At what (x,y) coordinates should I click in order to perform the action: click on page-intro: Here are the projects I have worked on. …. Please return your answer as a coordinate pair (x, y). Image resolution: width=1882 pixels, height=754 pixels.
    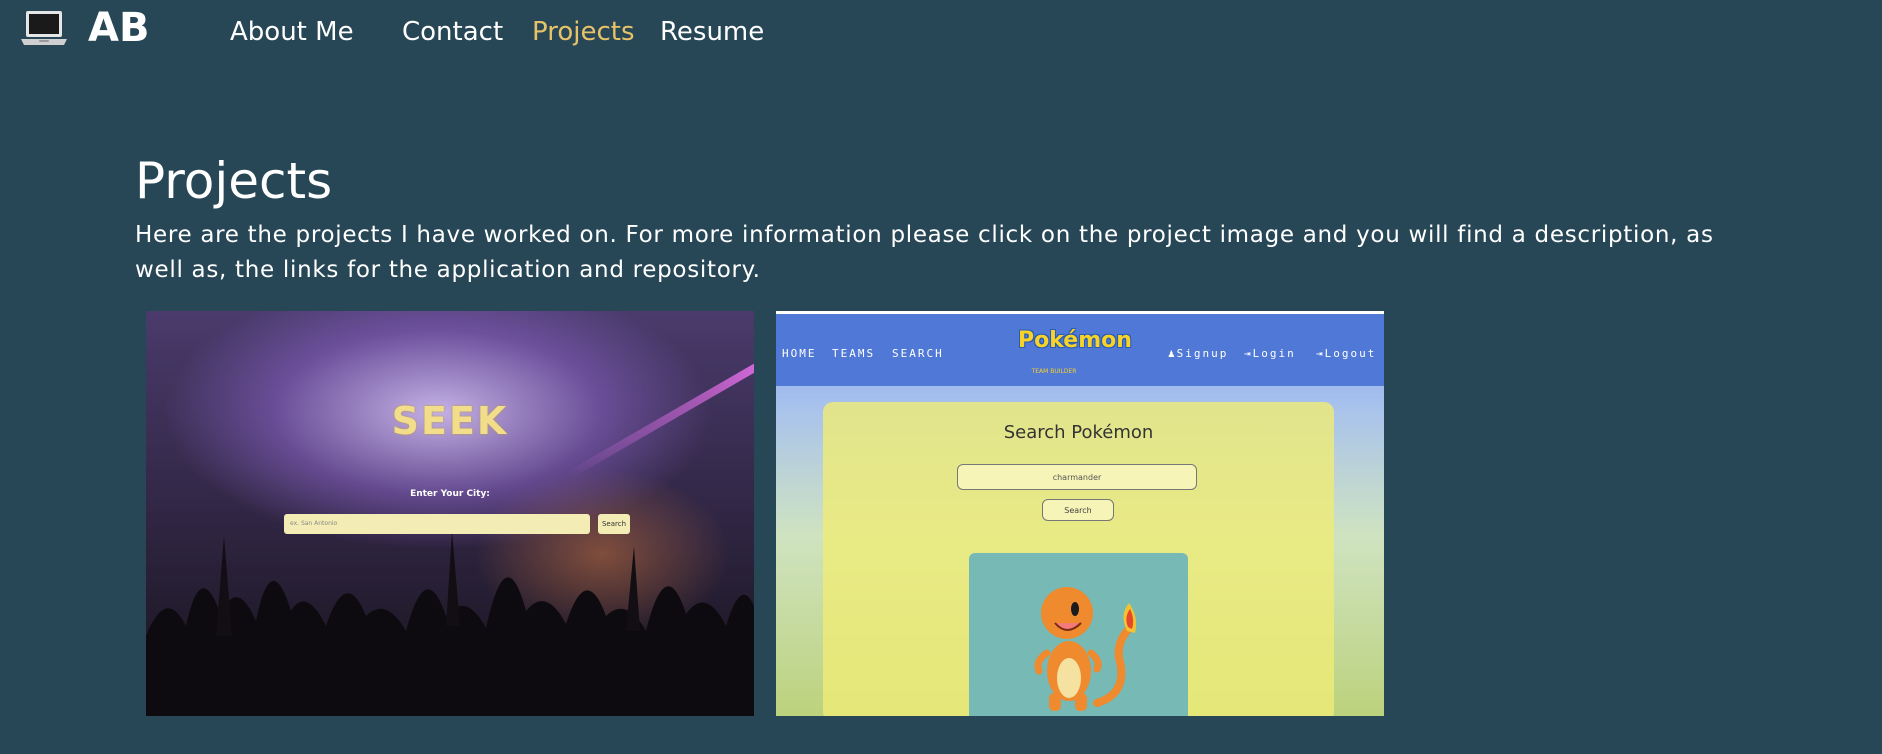
    Looking at the image, I should click on (924, 252).